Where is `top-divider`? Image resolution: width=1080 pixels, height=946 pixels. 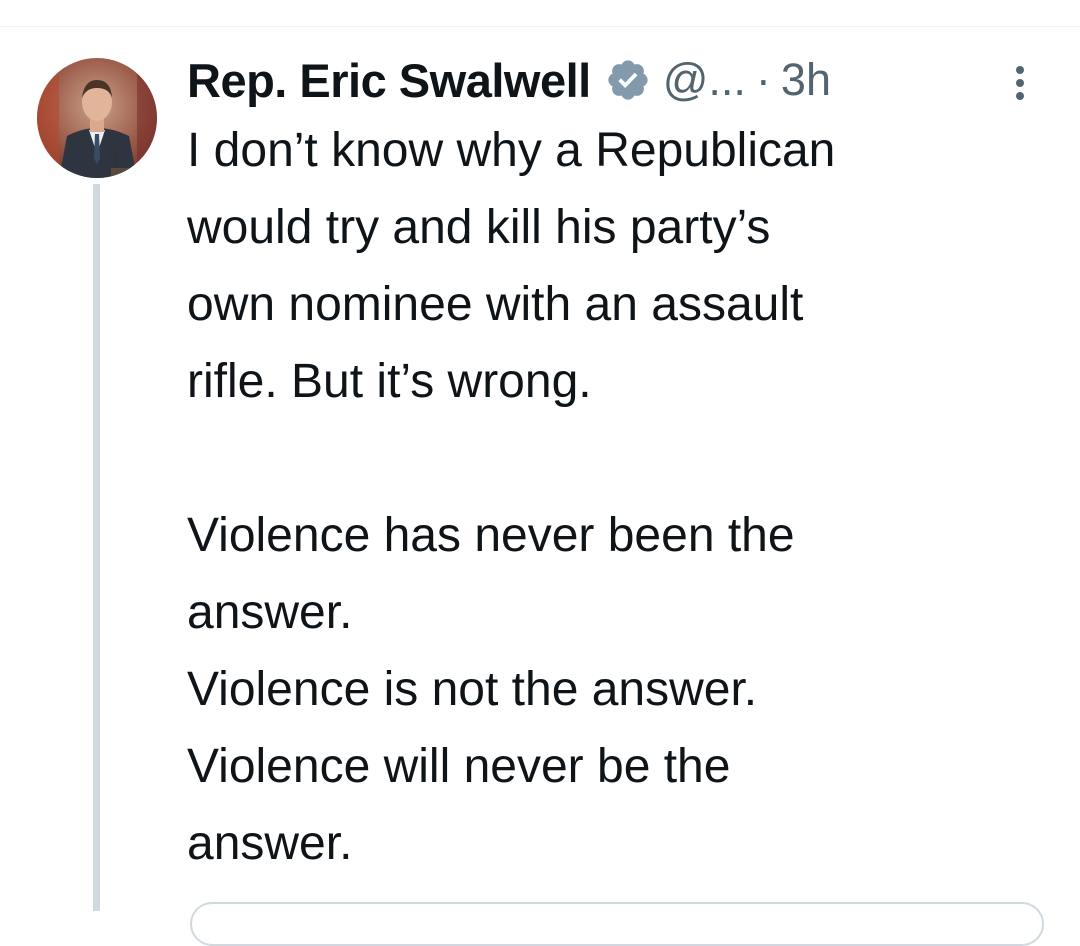 top-divider is located at coordinates (540, 26).